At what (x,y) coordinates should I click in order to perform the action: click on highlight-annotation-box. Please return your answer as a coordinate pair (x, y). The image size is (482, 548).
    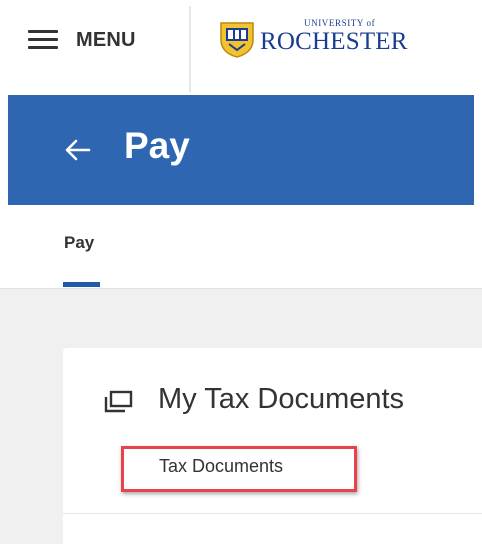
    Looking at the image, I should click on (239, 469).